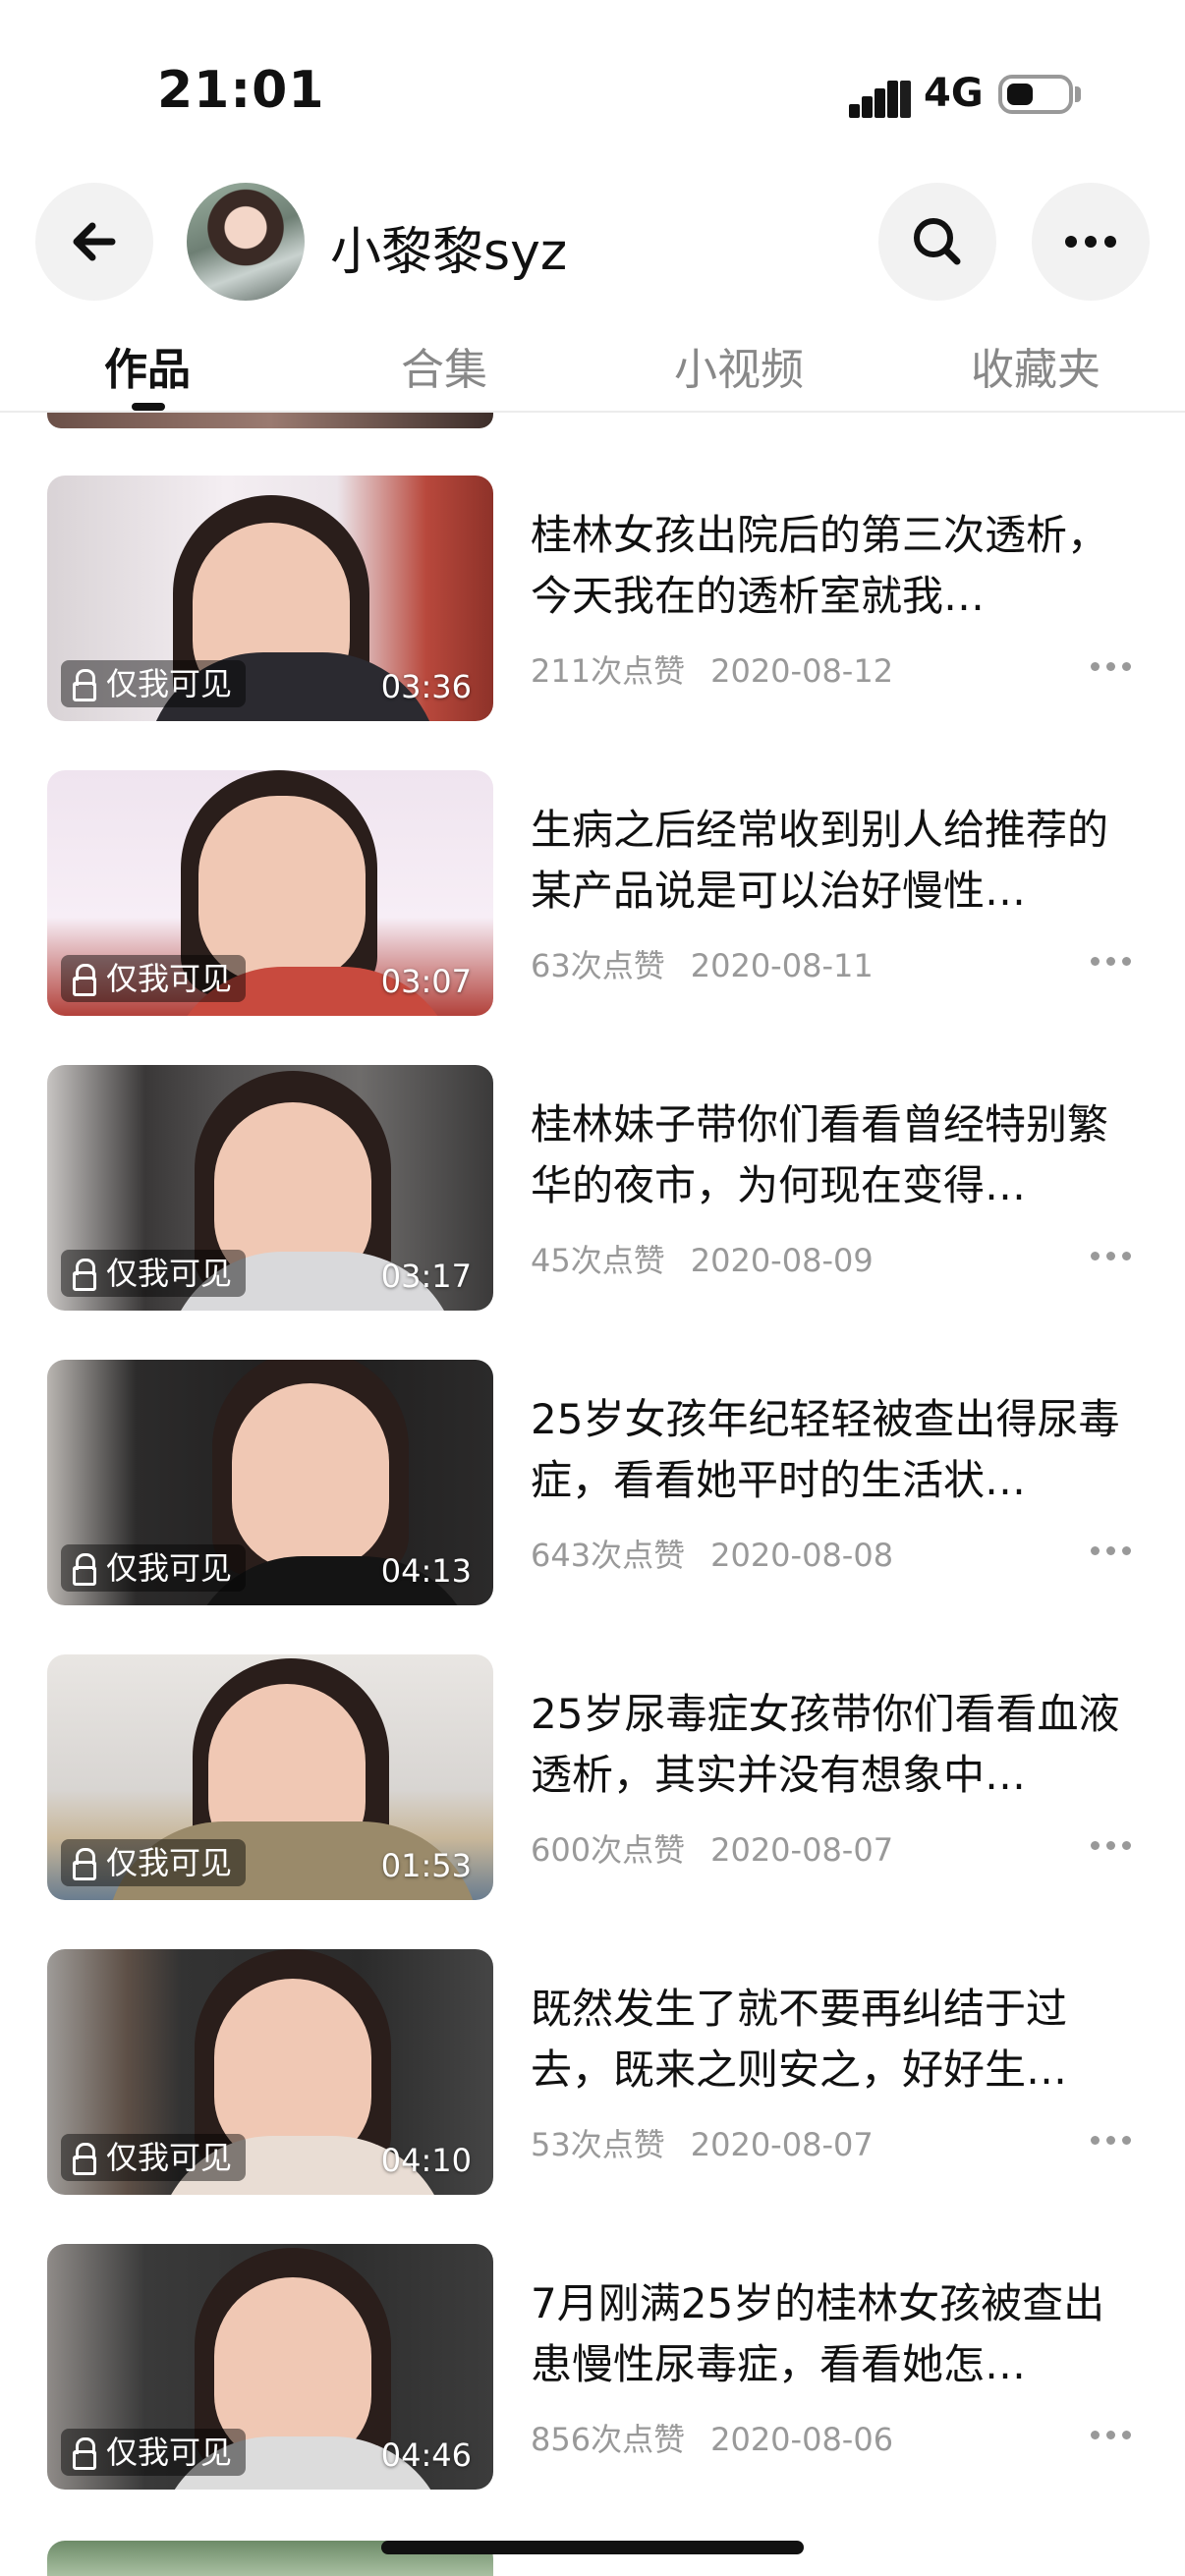 The image size is (1185, 2576). Describe the element at coordinates (270, 420) in the screenshot. I see `video-thumbnail-partial` at that location.